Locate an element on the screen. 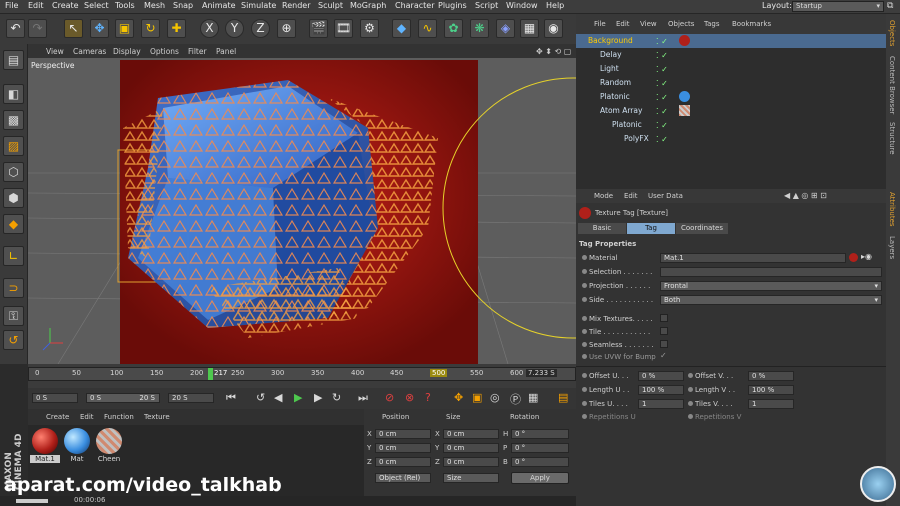  nav-arrows-icon: ◀ ▲ ◎ ⊞ ⊡ is located at coordinates (805, 195).